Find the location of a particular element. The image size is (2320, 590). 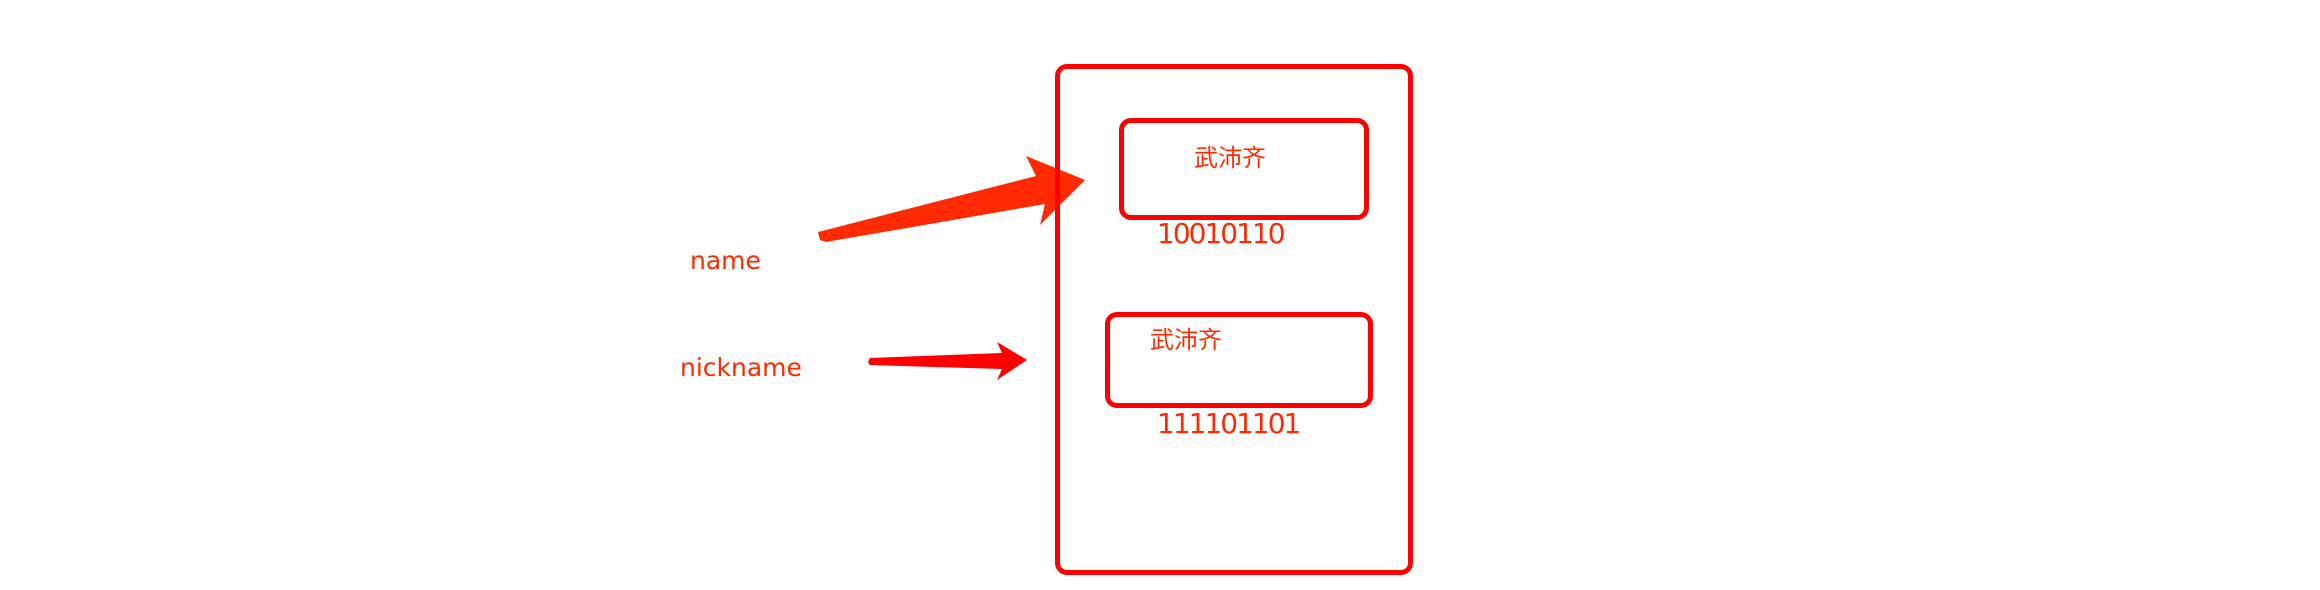

memory-cell-1-value: 武沛齐 is located at coordinates (1230, 158).